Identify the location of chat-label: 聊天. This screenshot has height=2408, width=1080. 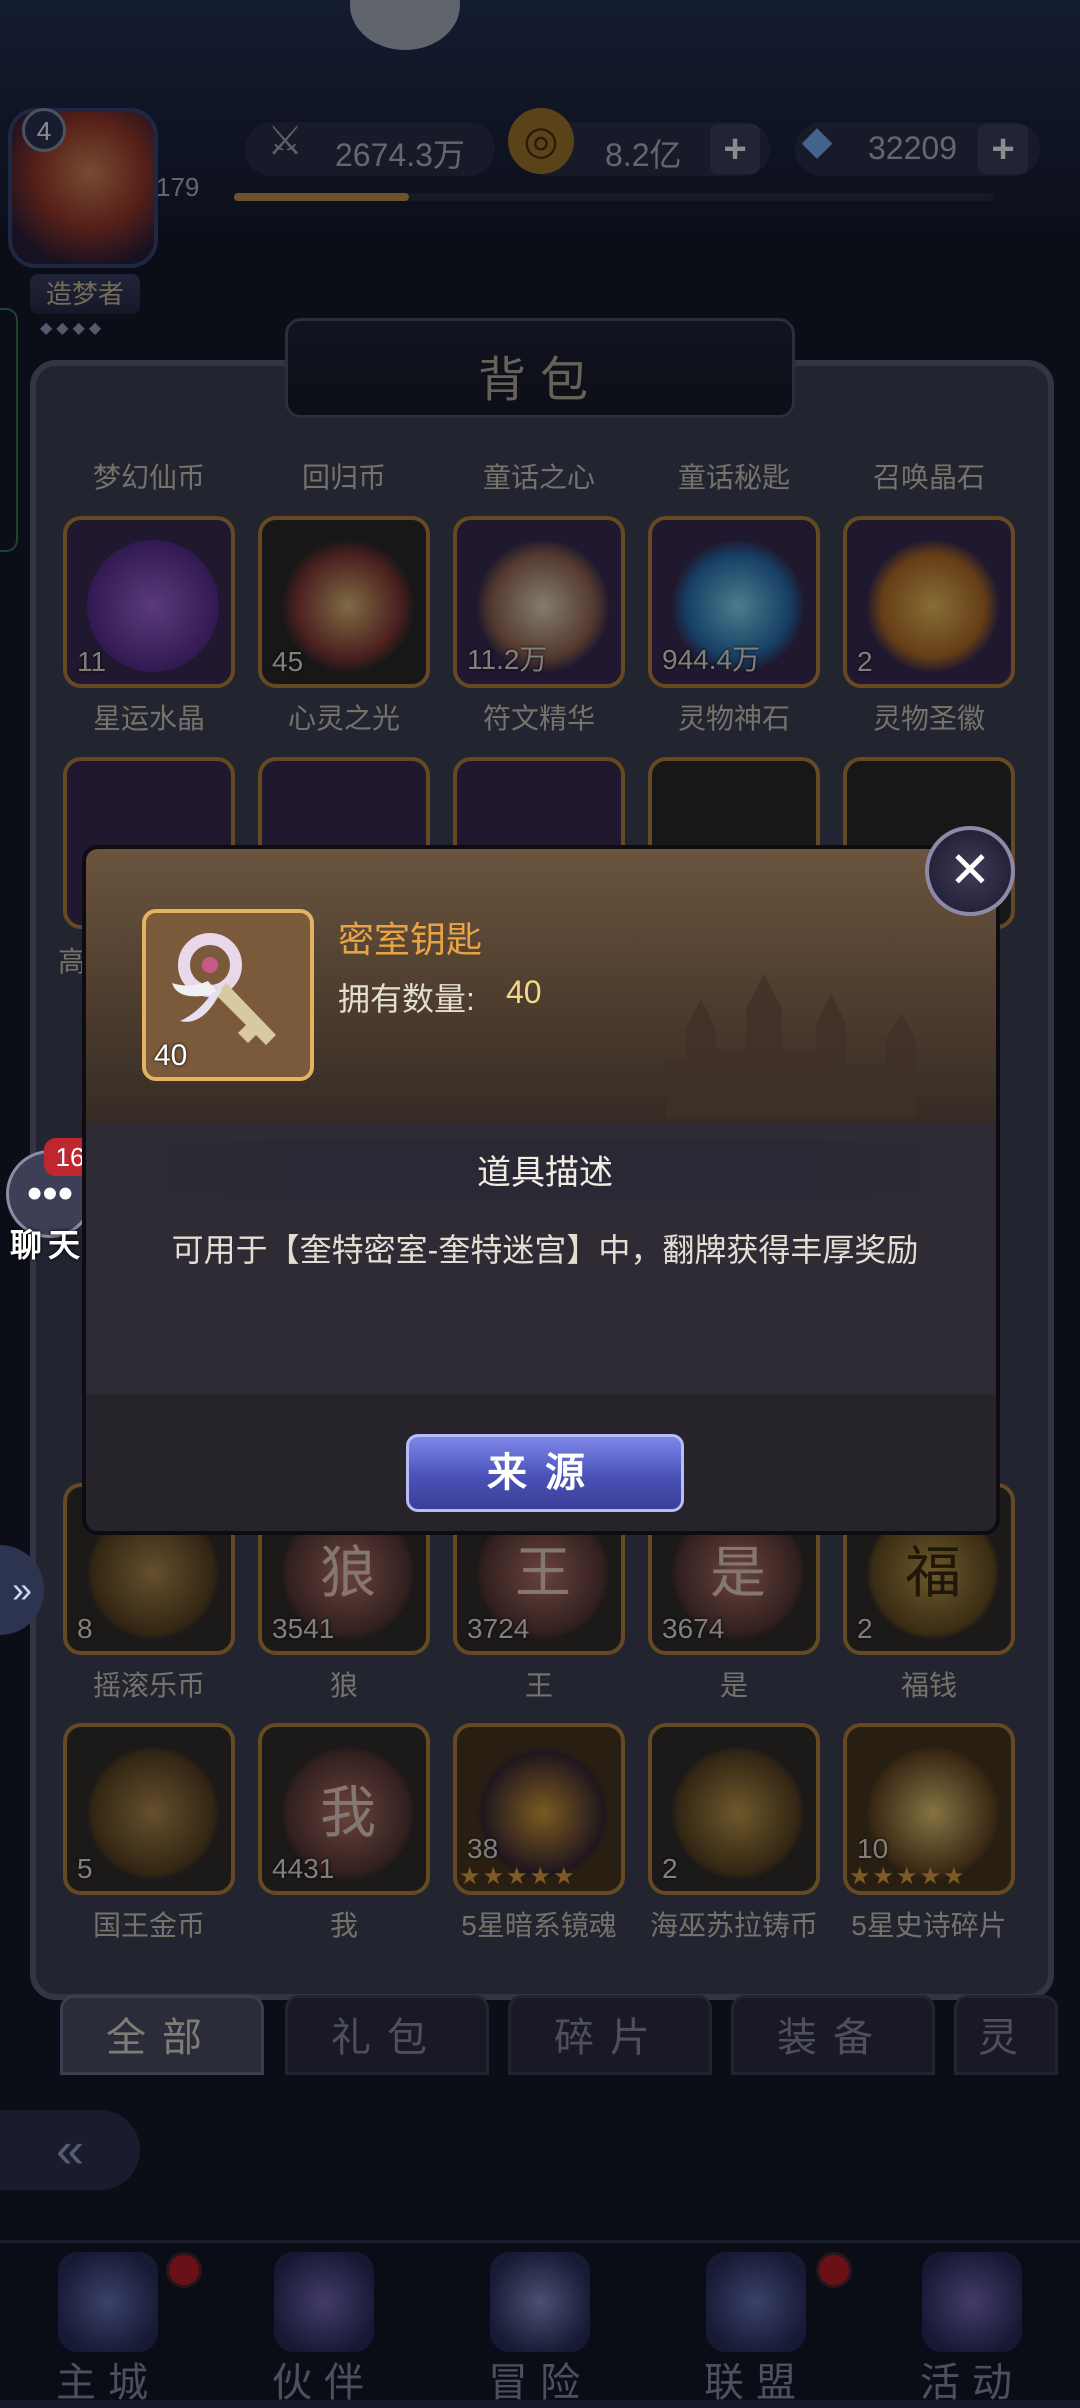
(48, 1243).